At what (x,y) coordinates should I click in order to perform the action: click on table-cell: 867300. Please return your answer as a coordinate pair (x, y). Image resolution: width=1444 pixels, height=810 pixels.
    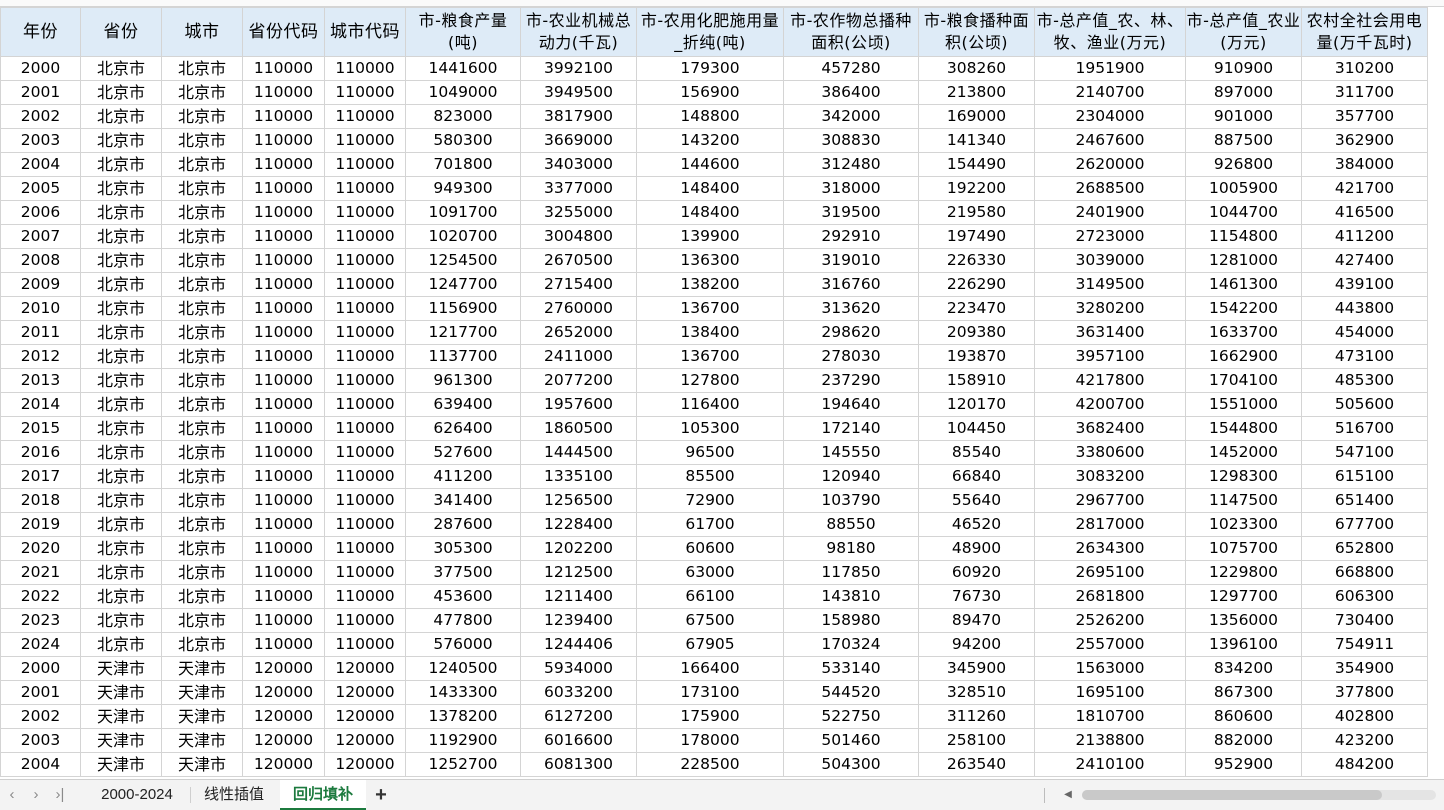
    Looking at the image, I should click on (1243, 692).